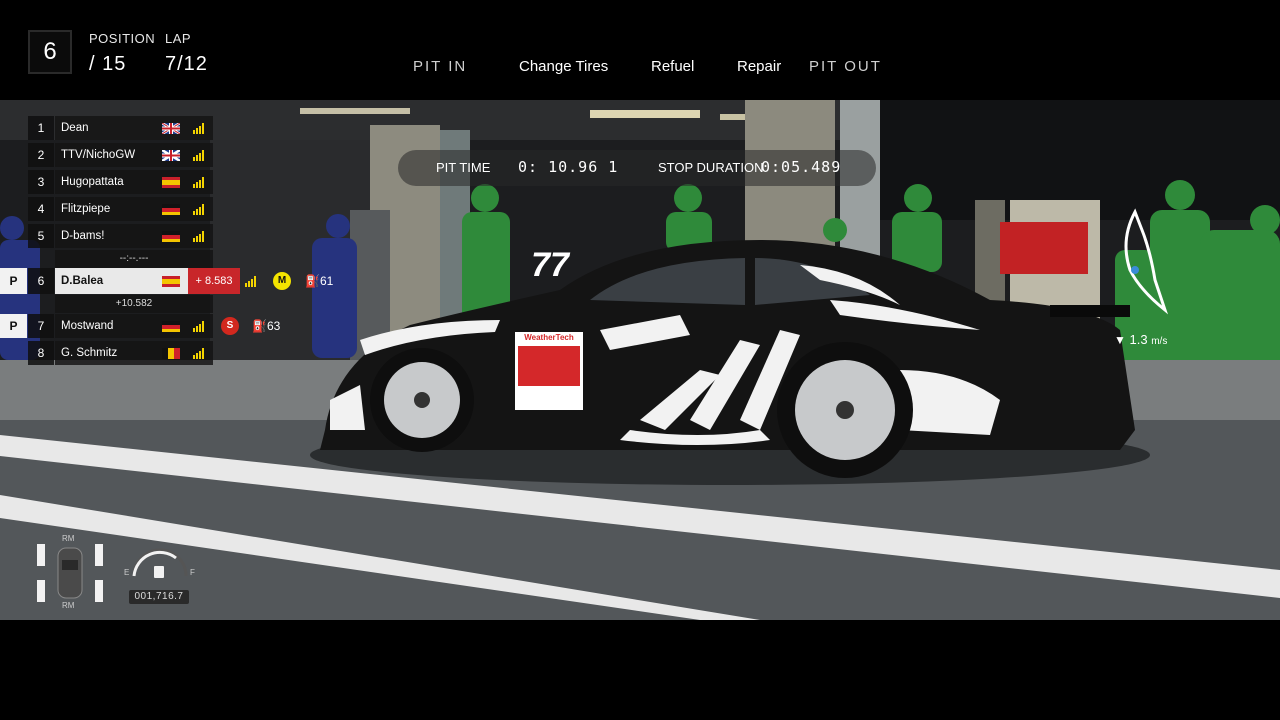 The height and width of the screenshot is (720, 1280). What do you see at coordinates (134, 155) in the screenshot?
I see `driver-name: TTV/NichoGW` at bounding box center [134, 155].